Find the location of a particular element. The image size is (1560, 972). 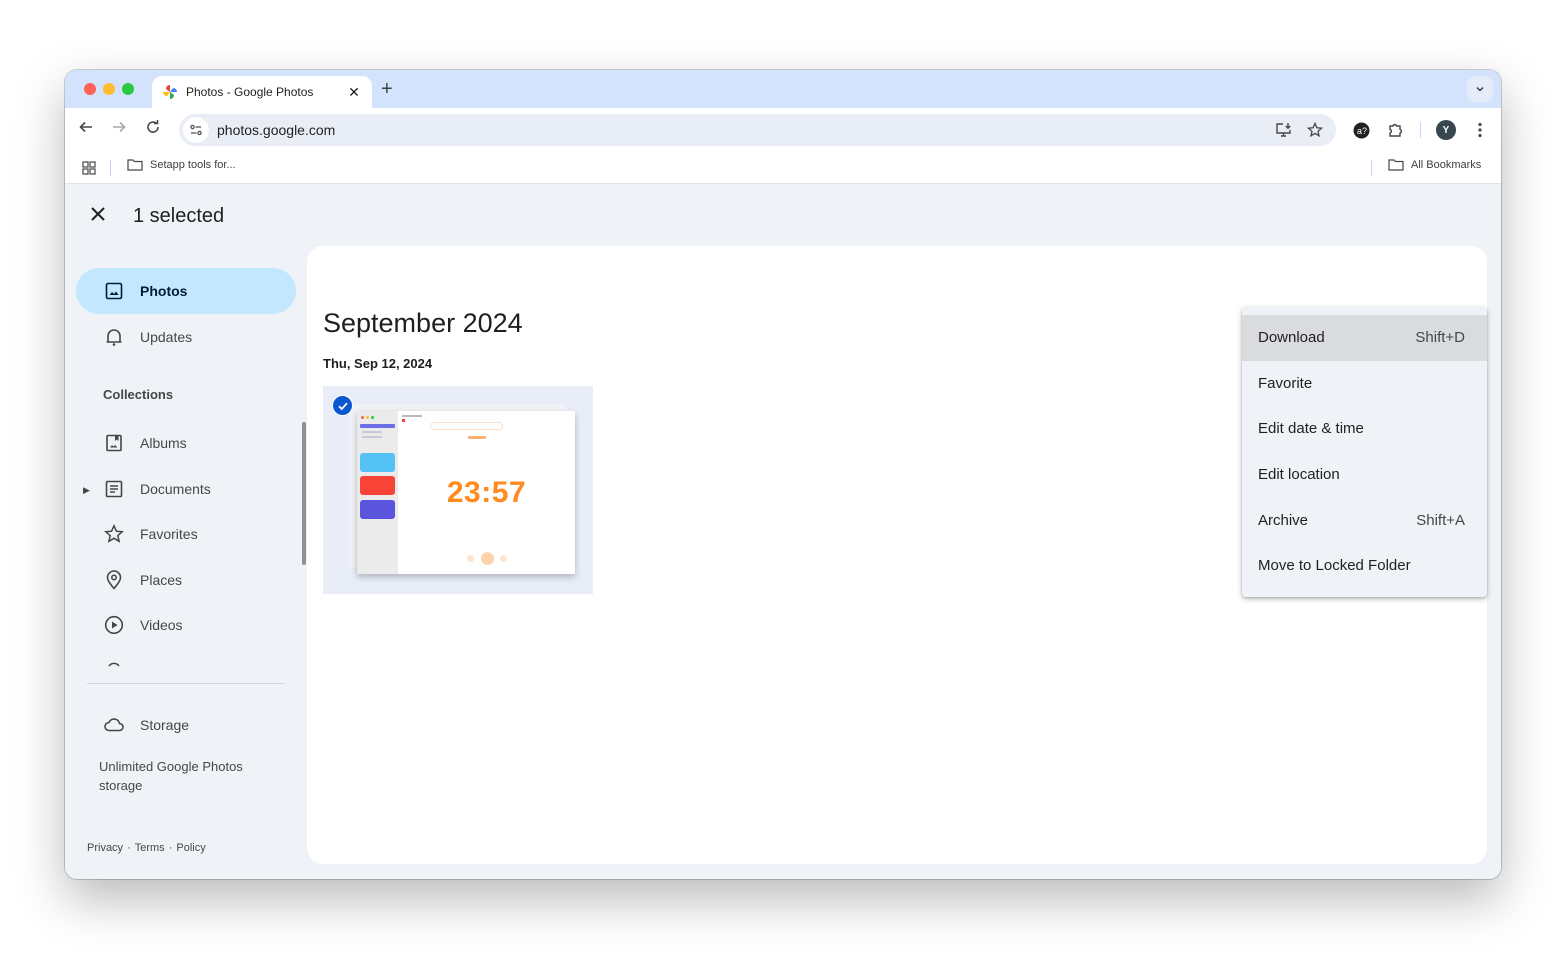

preview-sidebar is located at coordinates (377, 492).